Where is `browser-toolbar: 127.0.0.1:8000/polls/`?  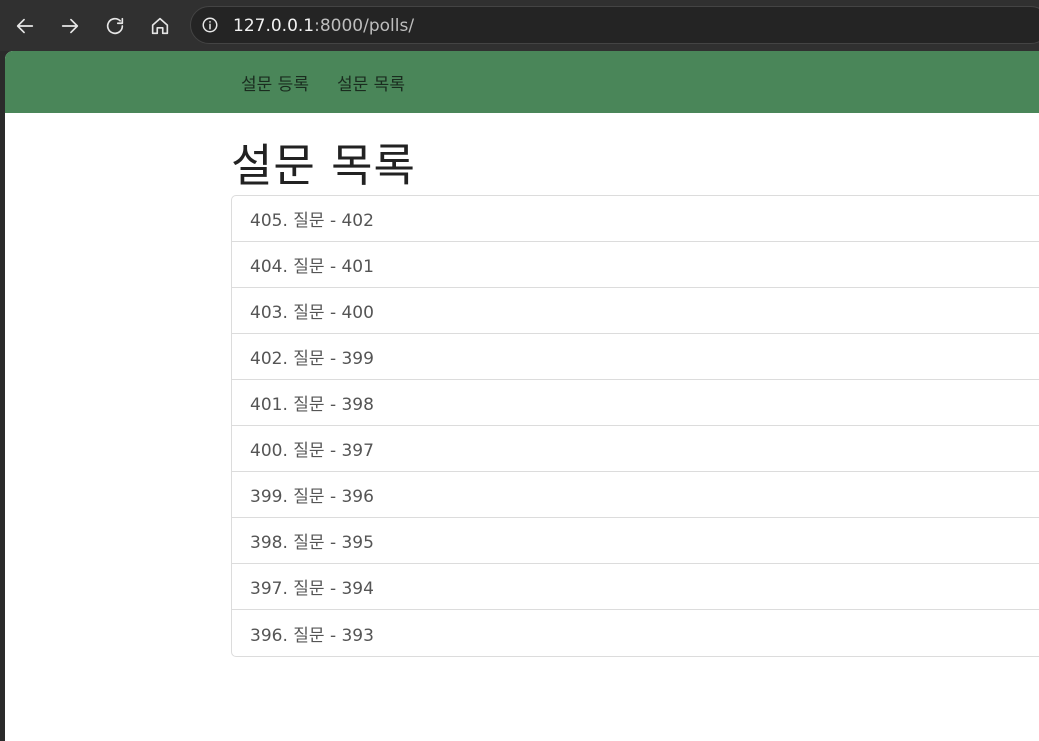
browser-toolbar: 127.0.0.1:8000/polls/ is located at coordinates (519, 25).